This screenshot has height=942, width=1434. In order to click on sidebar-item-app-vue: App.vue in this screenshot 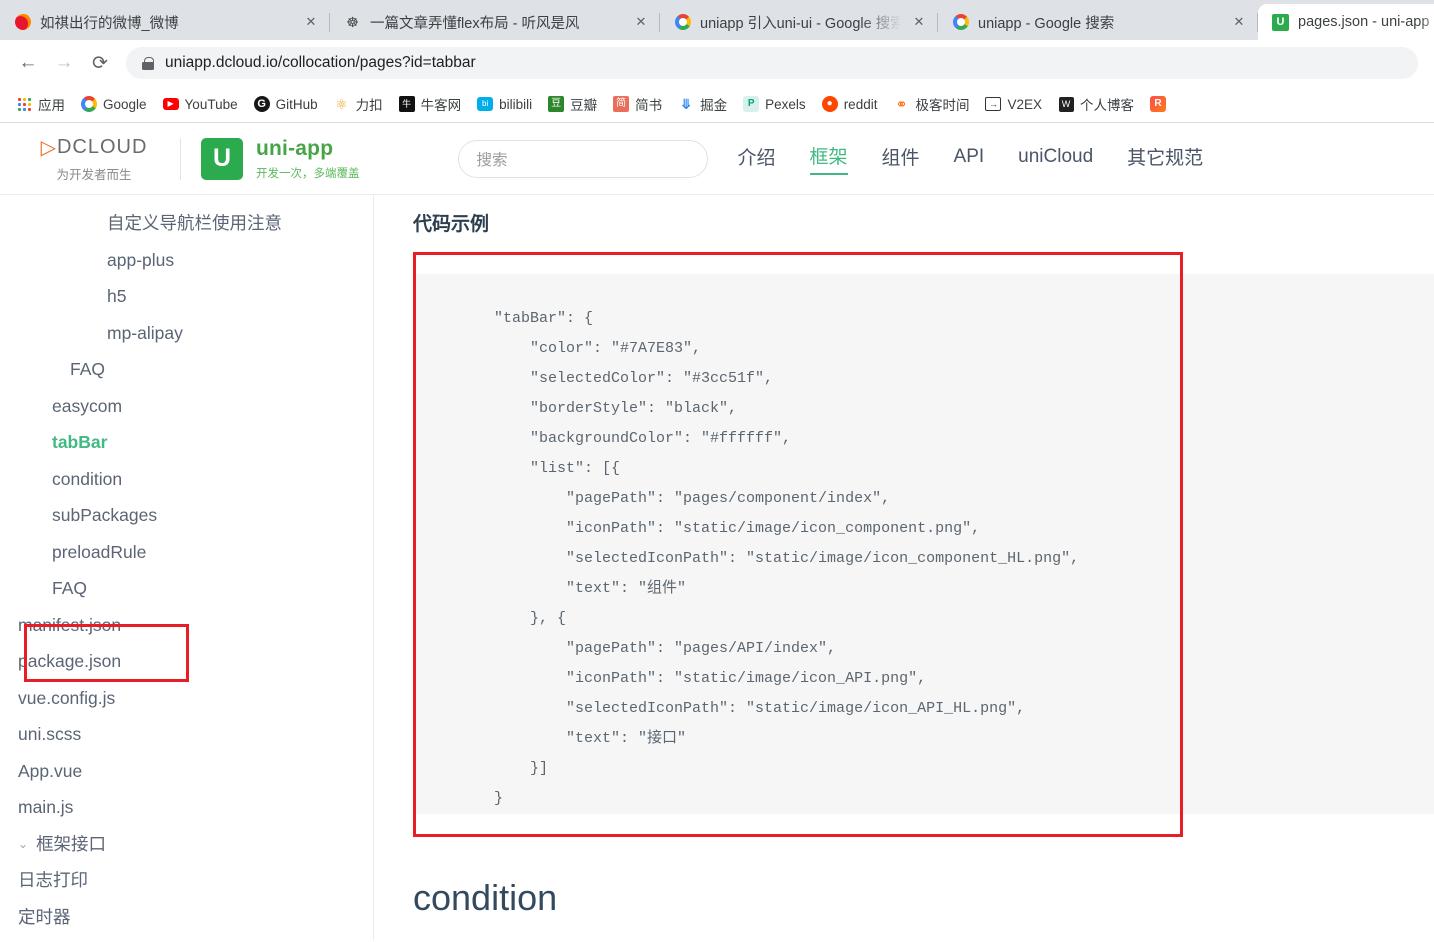, I will do `click(186, 771)`.